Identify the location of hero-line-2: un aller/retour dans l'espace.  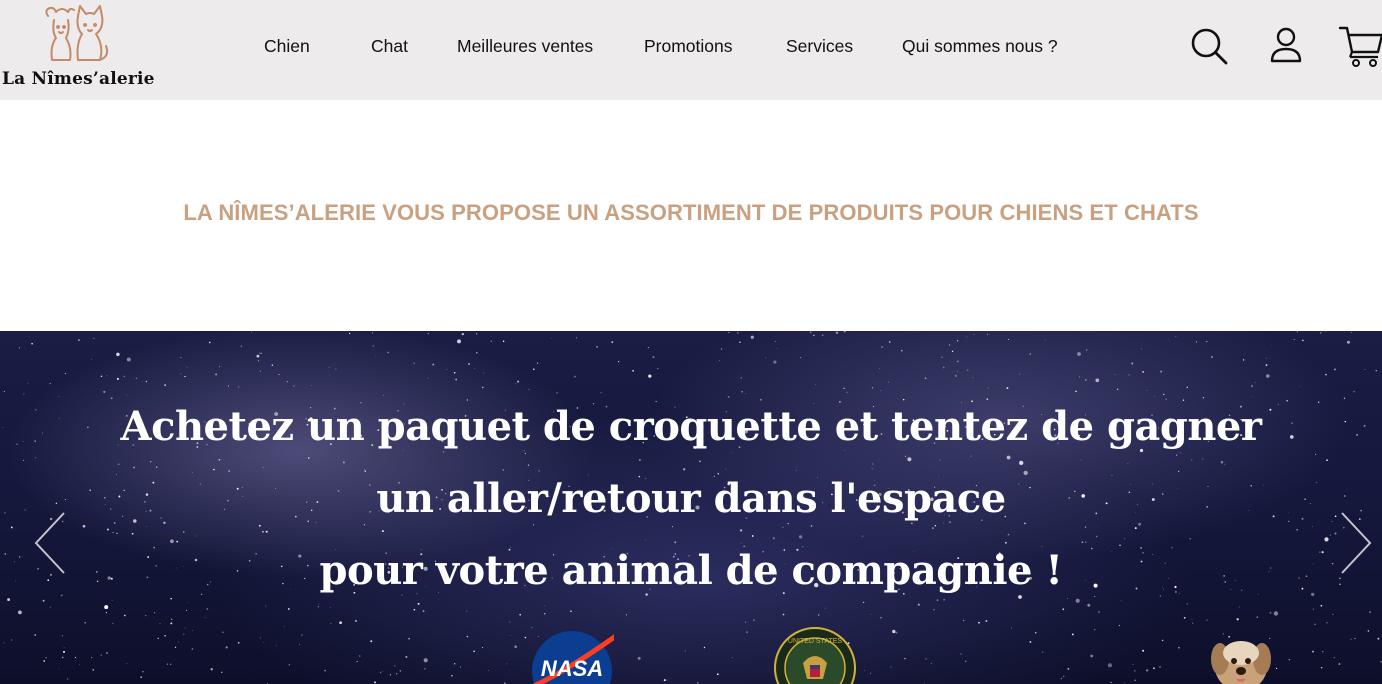
(691, 498).